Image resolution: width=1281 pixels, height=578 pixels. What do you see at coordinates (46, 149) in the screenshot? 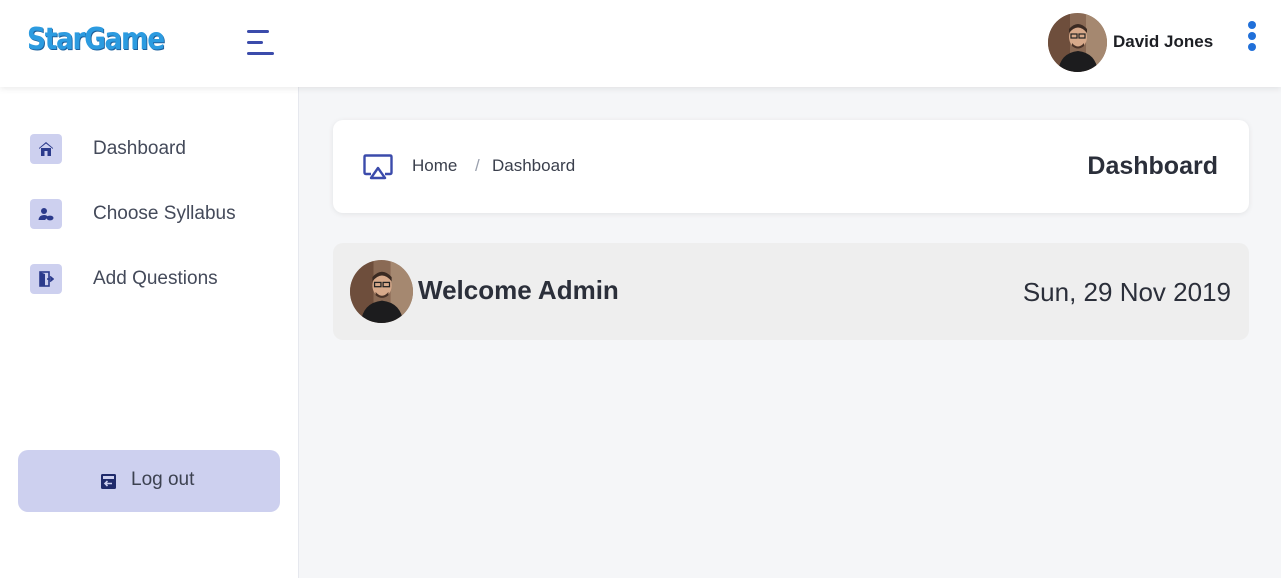
I see `home-icon` at bounding box center [46, 149].